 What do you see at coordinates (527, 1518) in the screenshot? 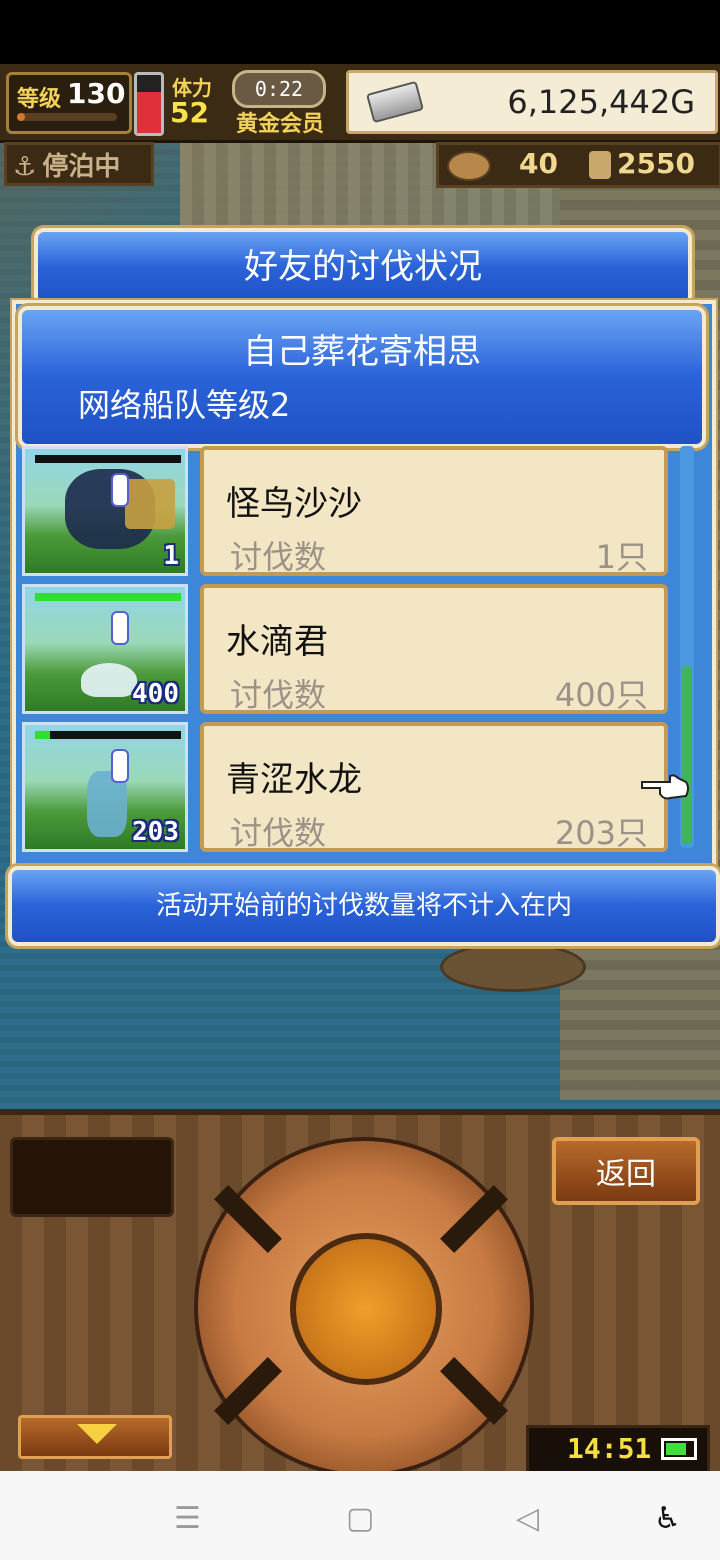
I see `back-icon: ◁` at bounding box center [527, 1518].